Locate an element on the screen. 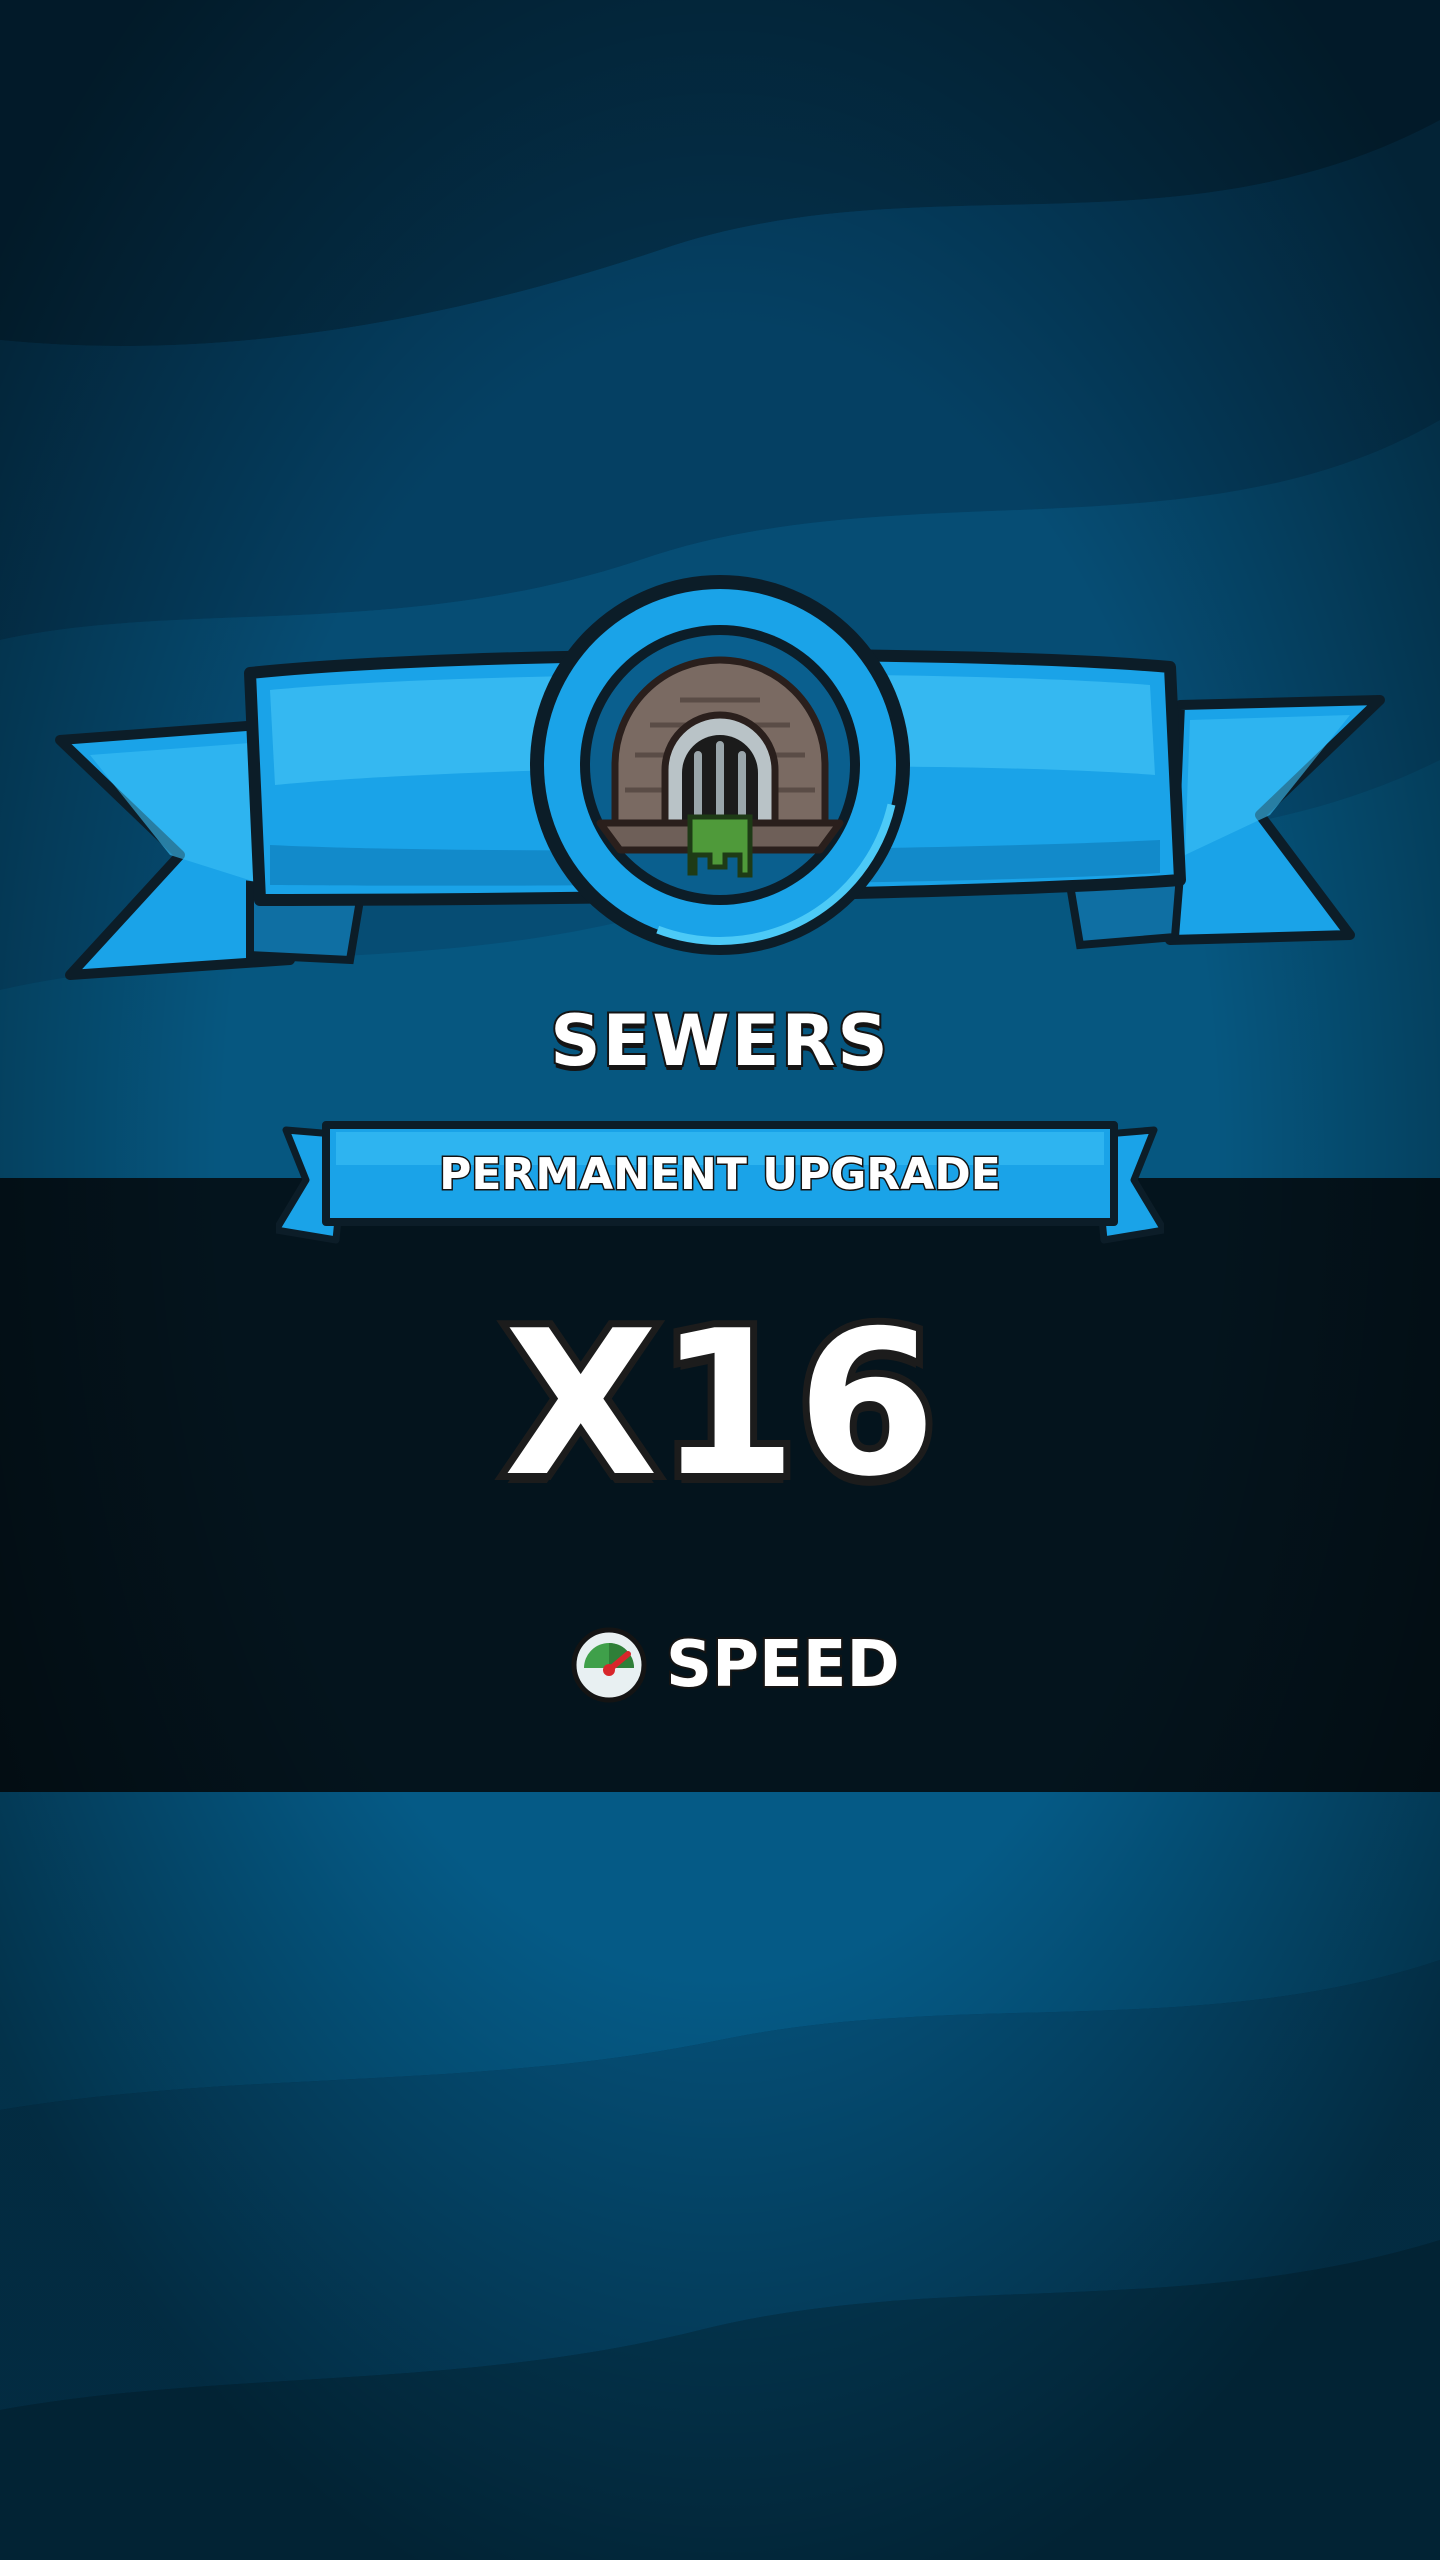 The height and width of the screenshot is (2560, 1440). ribbon-label: PERMANENT UPGRADE is located at coordinates (720, 1175).